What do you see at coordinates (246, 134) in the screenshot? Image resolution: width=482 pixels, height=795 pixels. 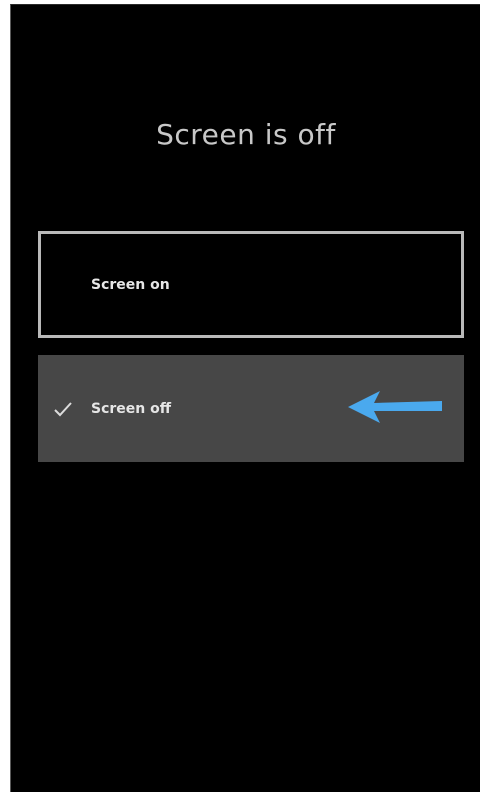 I see `page-title: Screen is off` at bounding box center [246, 134].